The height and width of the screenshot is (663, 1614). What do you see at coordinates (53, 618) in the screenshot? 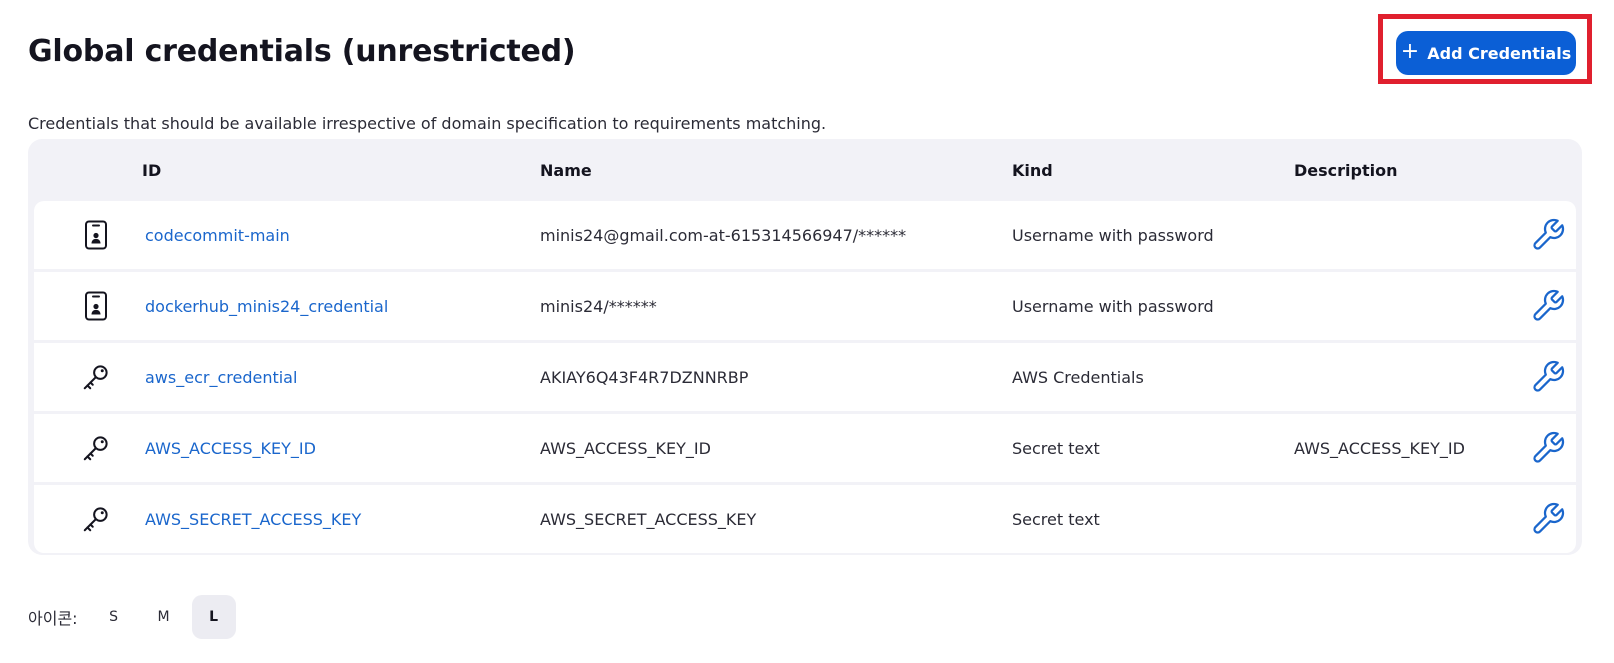
I see `icon-size-label: 아이콘:` at bounding box center [53, 618].